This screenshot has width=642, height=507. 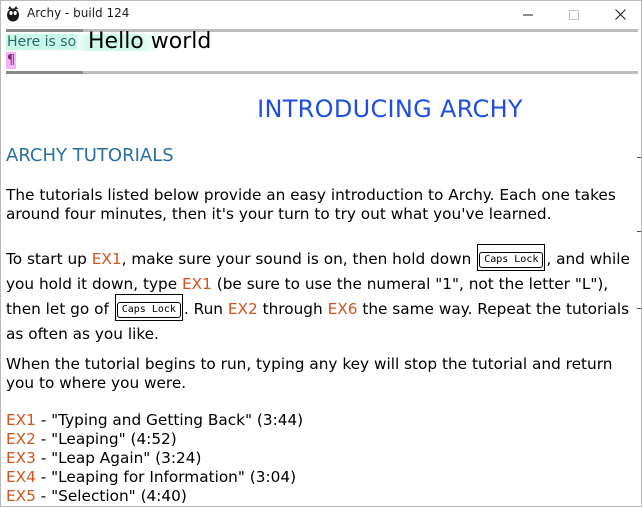 I want to click on maximize-icon, so click(x=574, y=14).